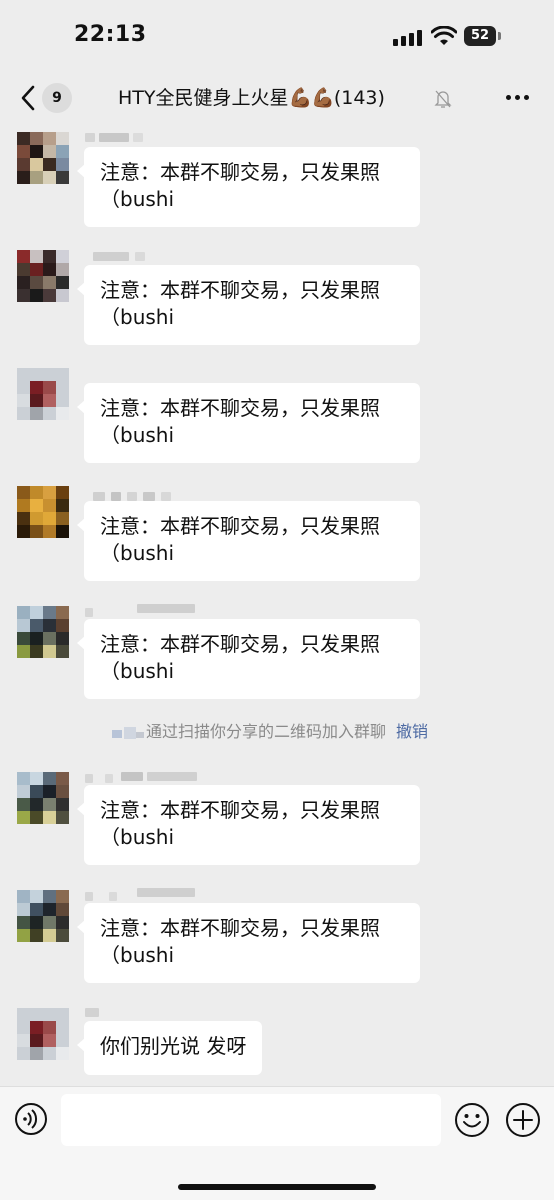 Image resolution: width=554 pixels, height=1200 pixels. I want to click on input-bar, so click(277, 1143).